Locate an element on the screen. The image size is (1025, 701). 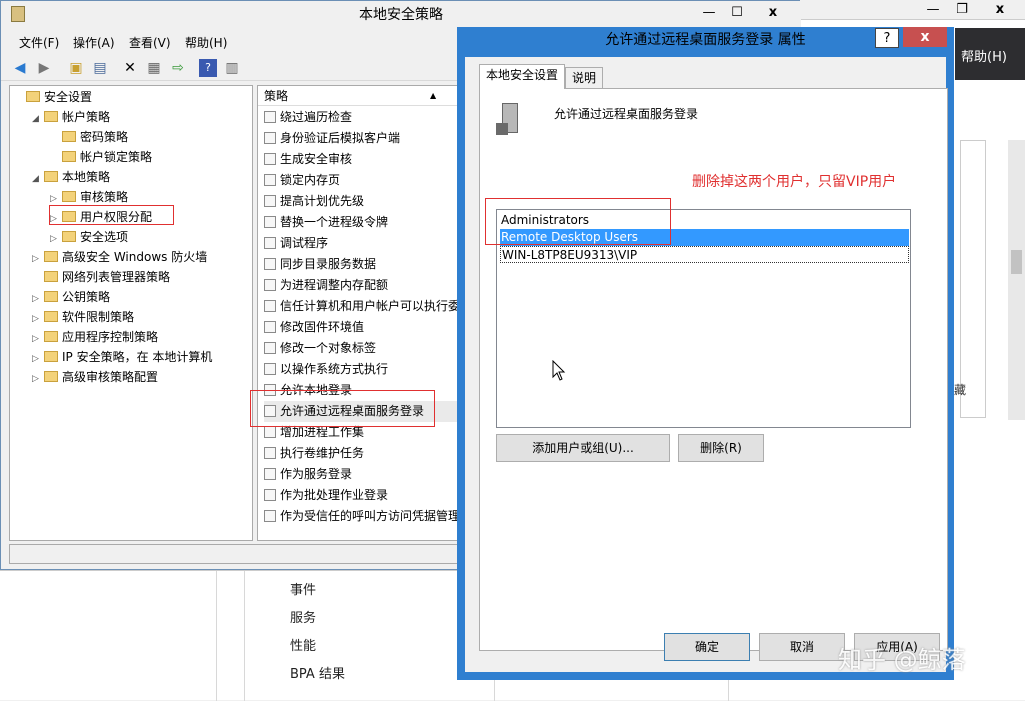
maximize-icon: ☐ is located at coordinates (737, 13).